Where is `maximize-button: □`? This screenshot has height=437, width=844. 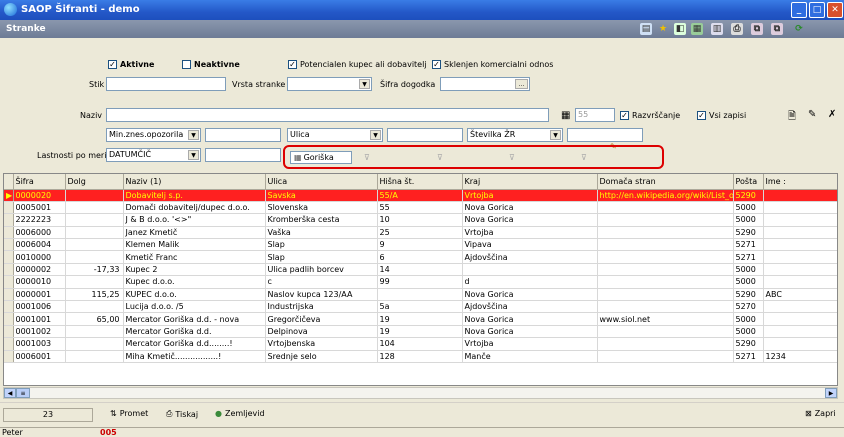 maximize-button: □ is located at coordinates (817, 10).